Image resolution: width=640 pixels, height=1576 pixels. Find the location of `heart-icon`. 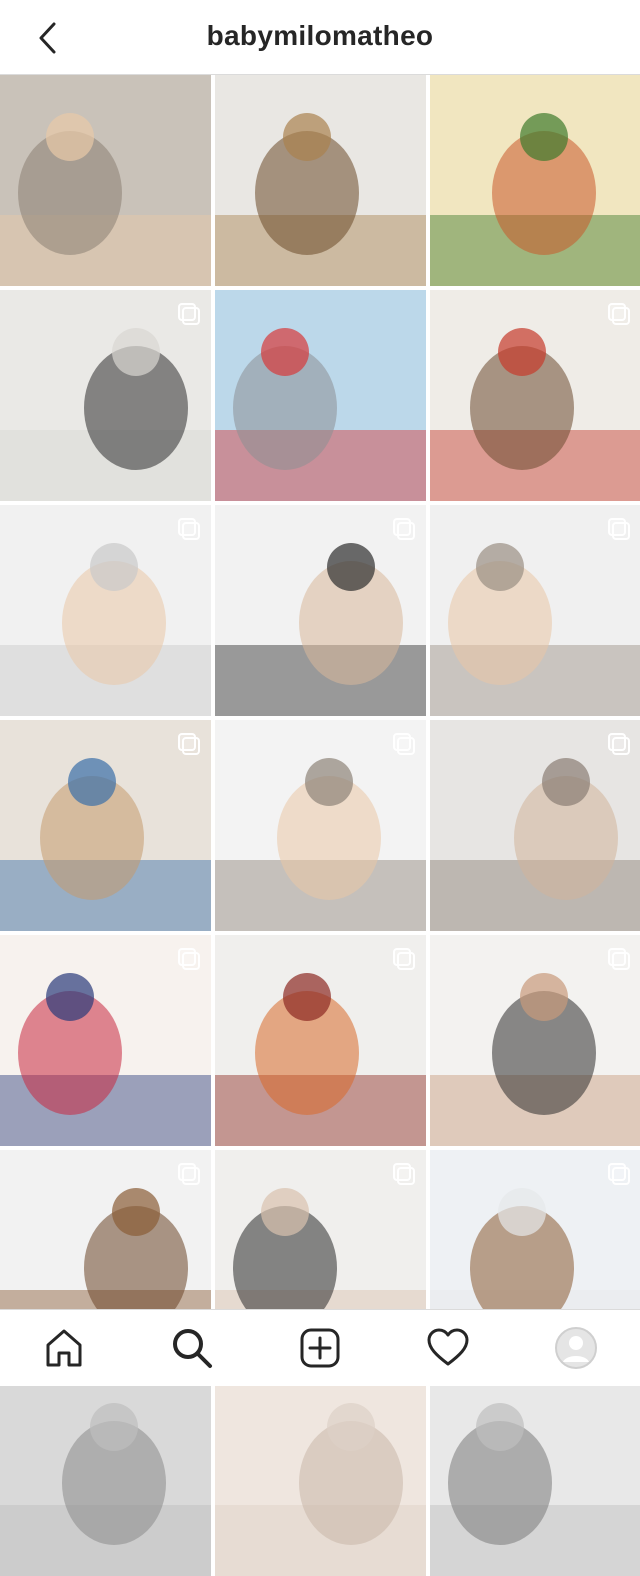

heart-icon is located at coordinates (448, 1347).